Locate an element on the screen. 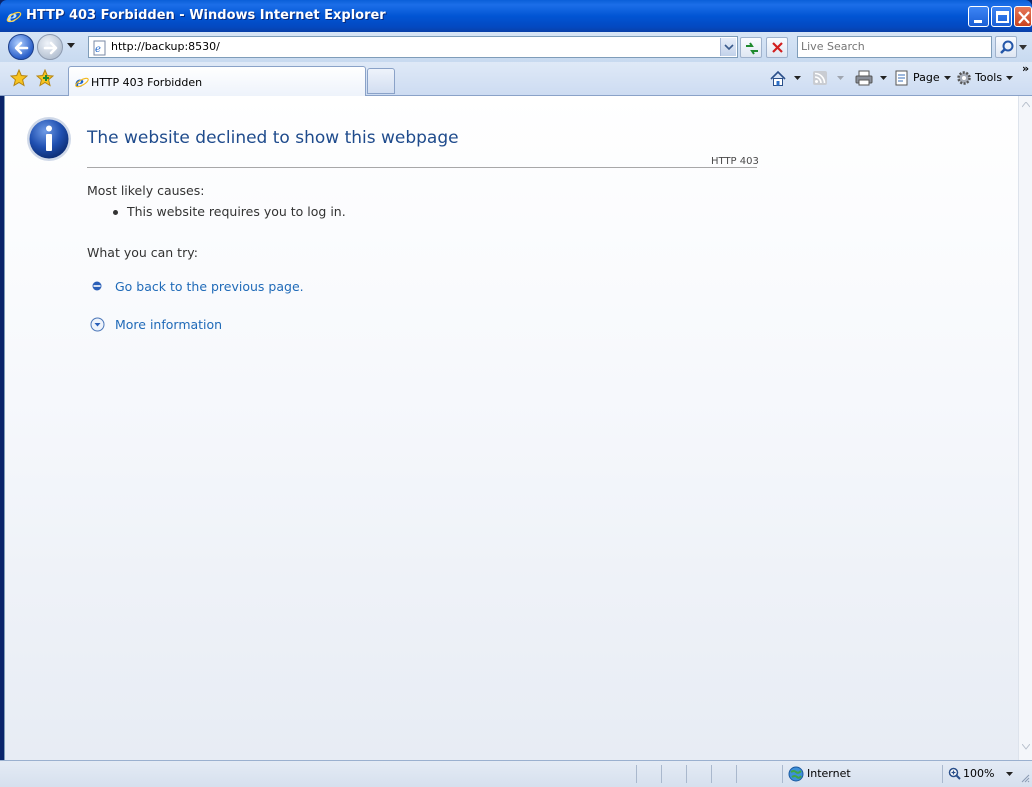  try-heading: What you can try: is located at coordinates (142, 252).